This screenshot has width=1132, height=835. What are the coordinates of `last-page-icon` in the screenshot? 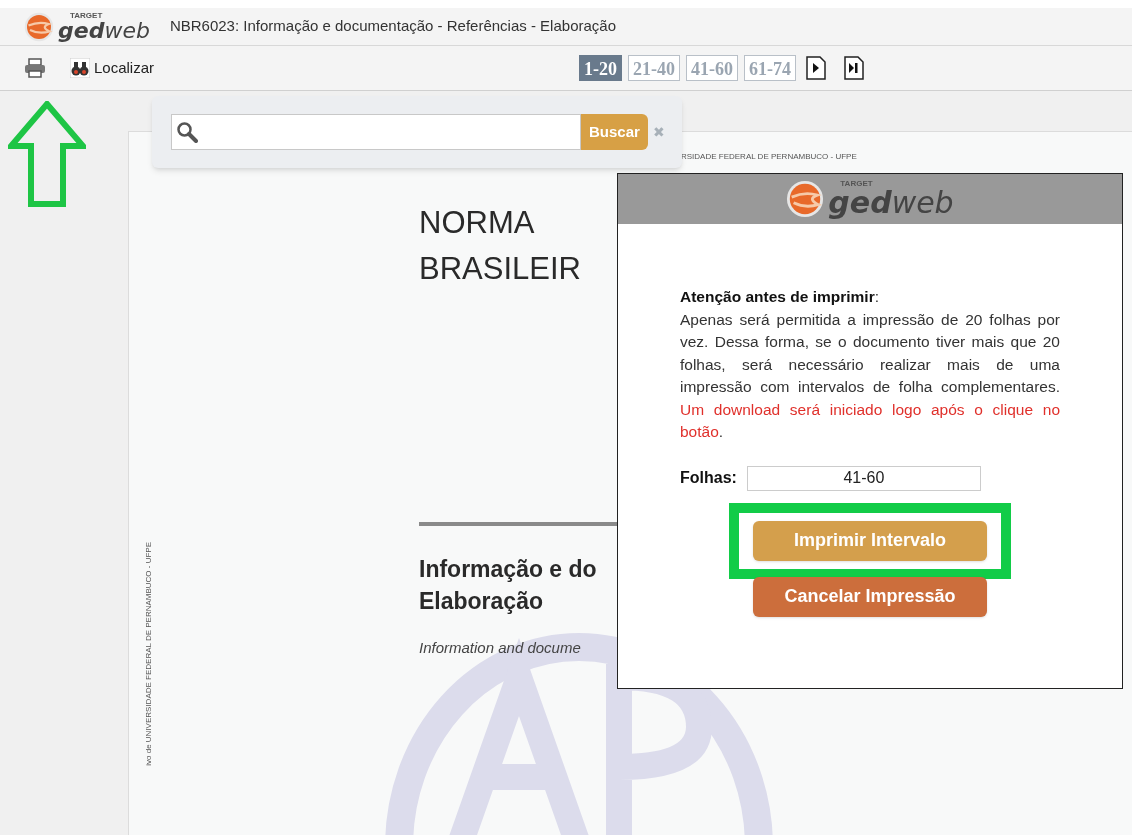 It's located at (854, 68).